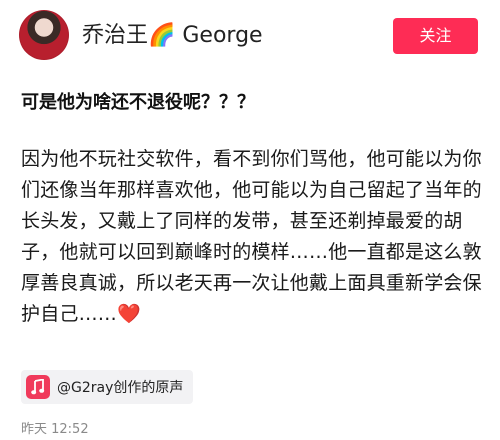 The height and width of the screenshot is (440, 500). What do you see at coordinates (172, 36) in the screenshot?
I see `author-name: 乔治王🌈 George` at bounding box center [172, 36].